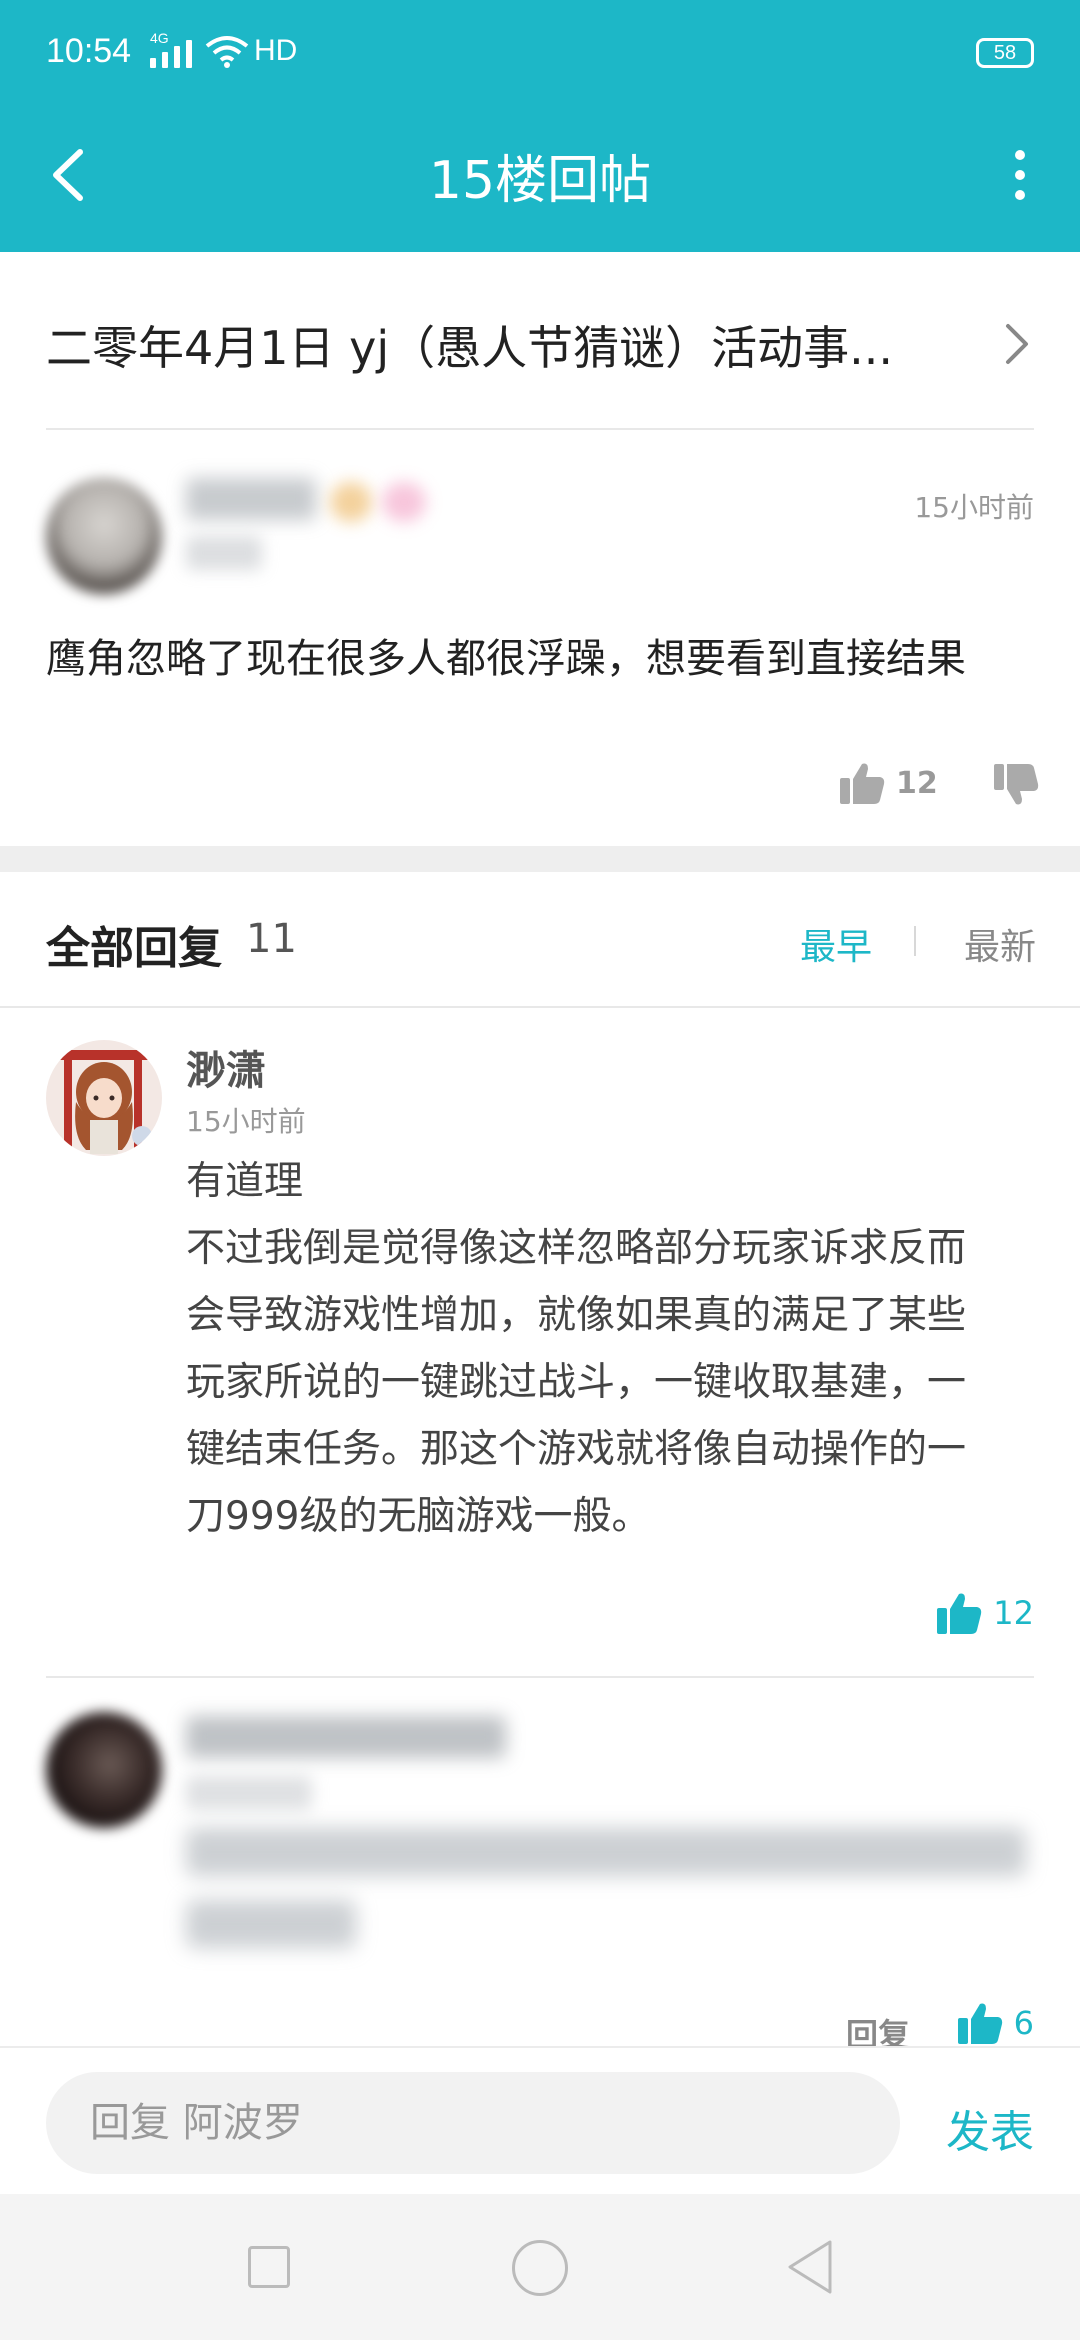 This screenshot has width=1080, height=2340. What do you see at coordinates (418, 1516) in the screenshot?
I see `reply-line: 刀999级的无脑游戏一般。` at bounding box center [418, 1516].